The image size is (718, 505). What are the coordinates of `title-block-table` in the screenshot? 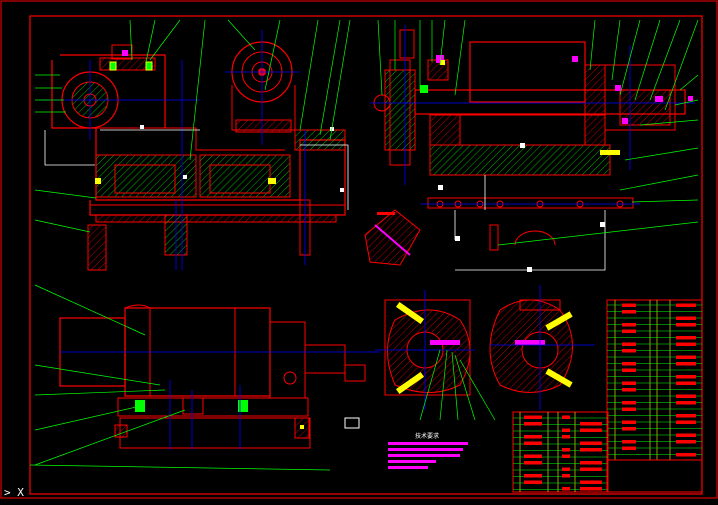 It's located at (607, 452).